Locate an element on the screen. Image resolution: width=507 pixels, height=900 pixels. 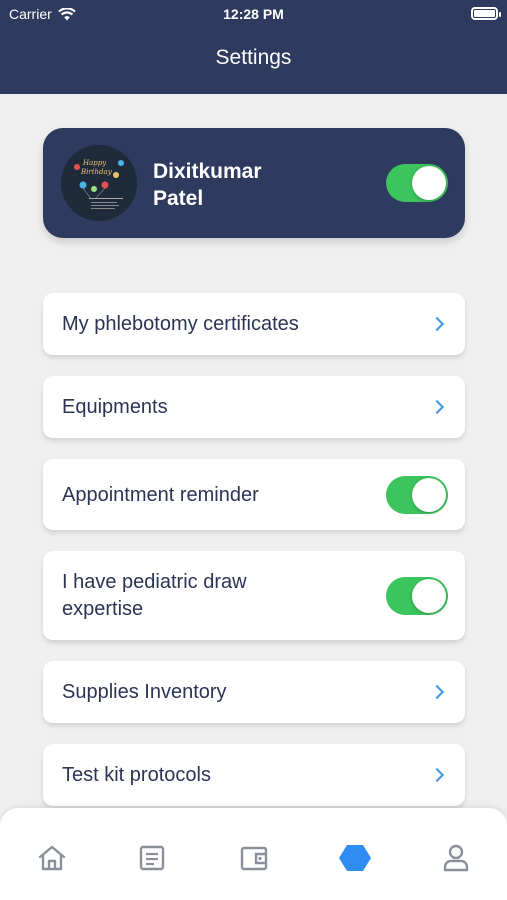
profile-first-name: Dixitkumar is located at coordinates (207, 171).